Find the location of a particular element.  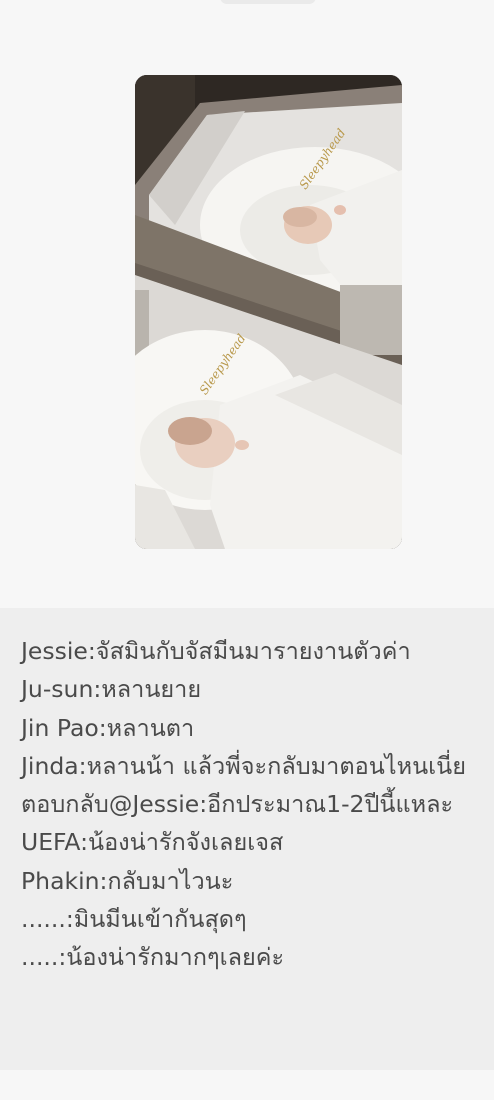

comment-text: อีกประมาณ1-2ปีนี้แหละ is located at coordinates (330, 804).